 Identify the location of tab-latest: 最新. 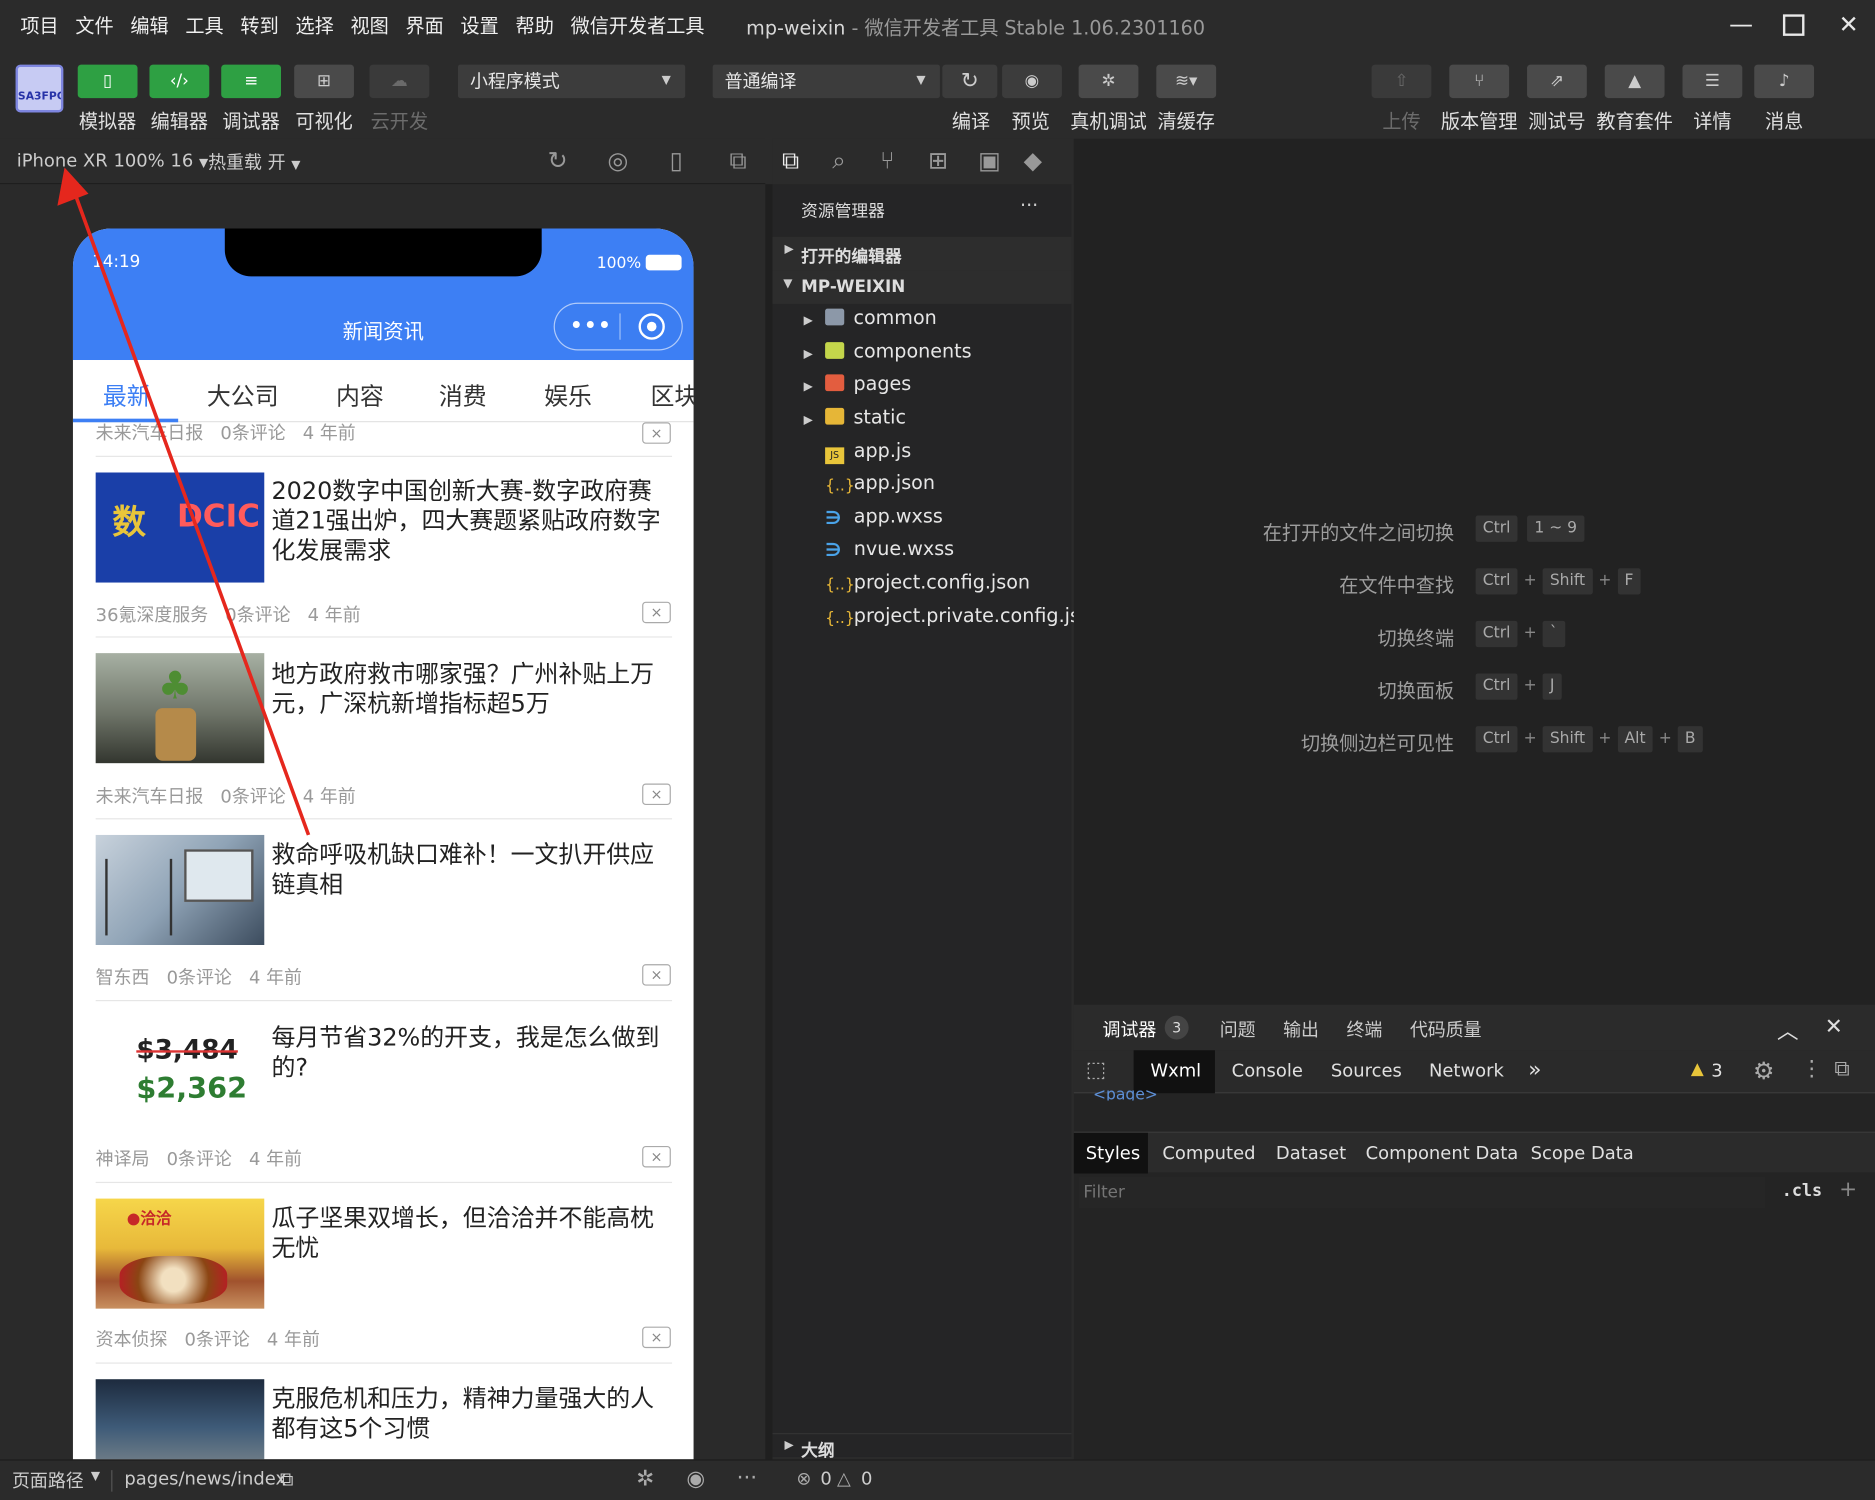
(127, 394).